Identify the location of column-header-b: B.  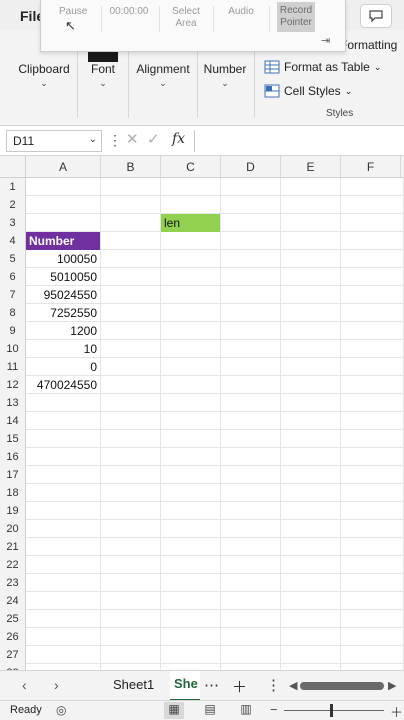
(131, 167).